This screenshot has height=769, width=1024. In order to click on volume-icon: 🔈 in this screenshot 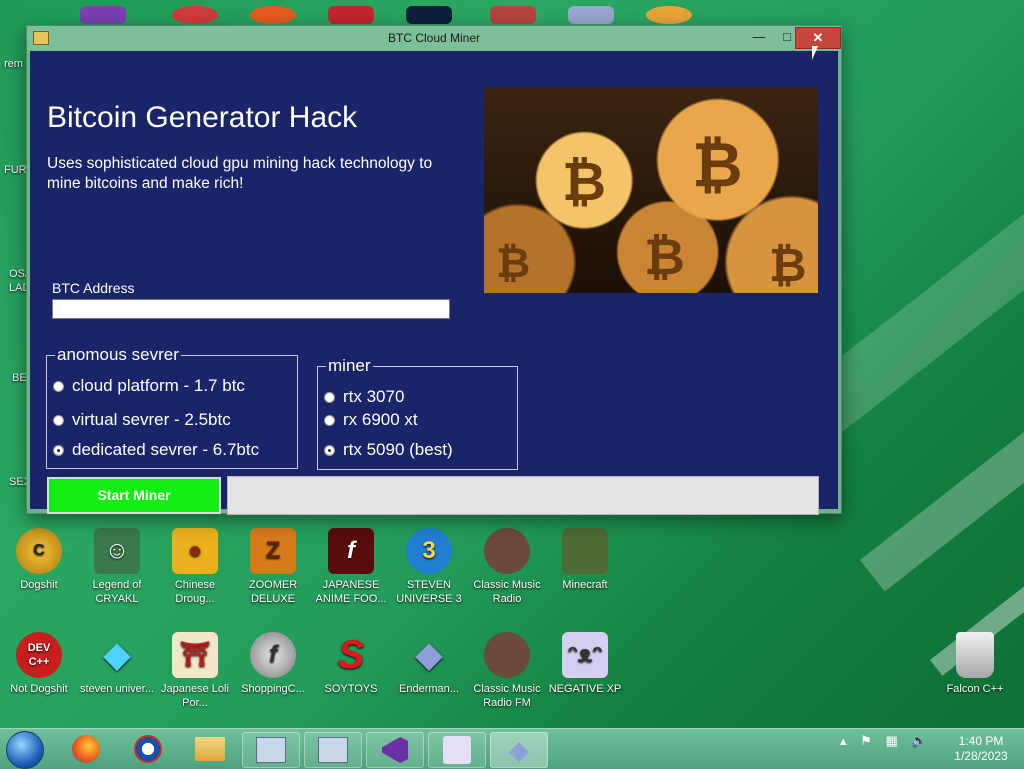, I will do `click(919, 740)`.